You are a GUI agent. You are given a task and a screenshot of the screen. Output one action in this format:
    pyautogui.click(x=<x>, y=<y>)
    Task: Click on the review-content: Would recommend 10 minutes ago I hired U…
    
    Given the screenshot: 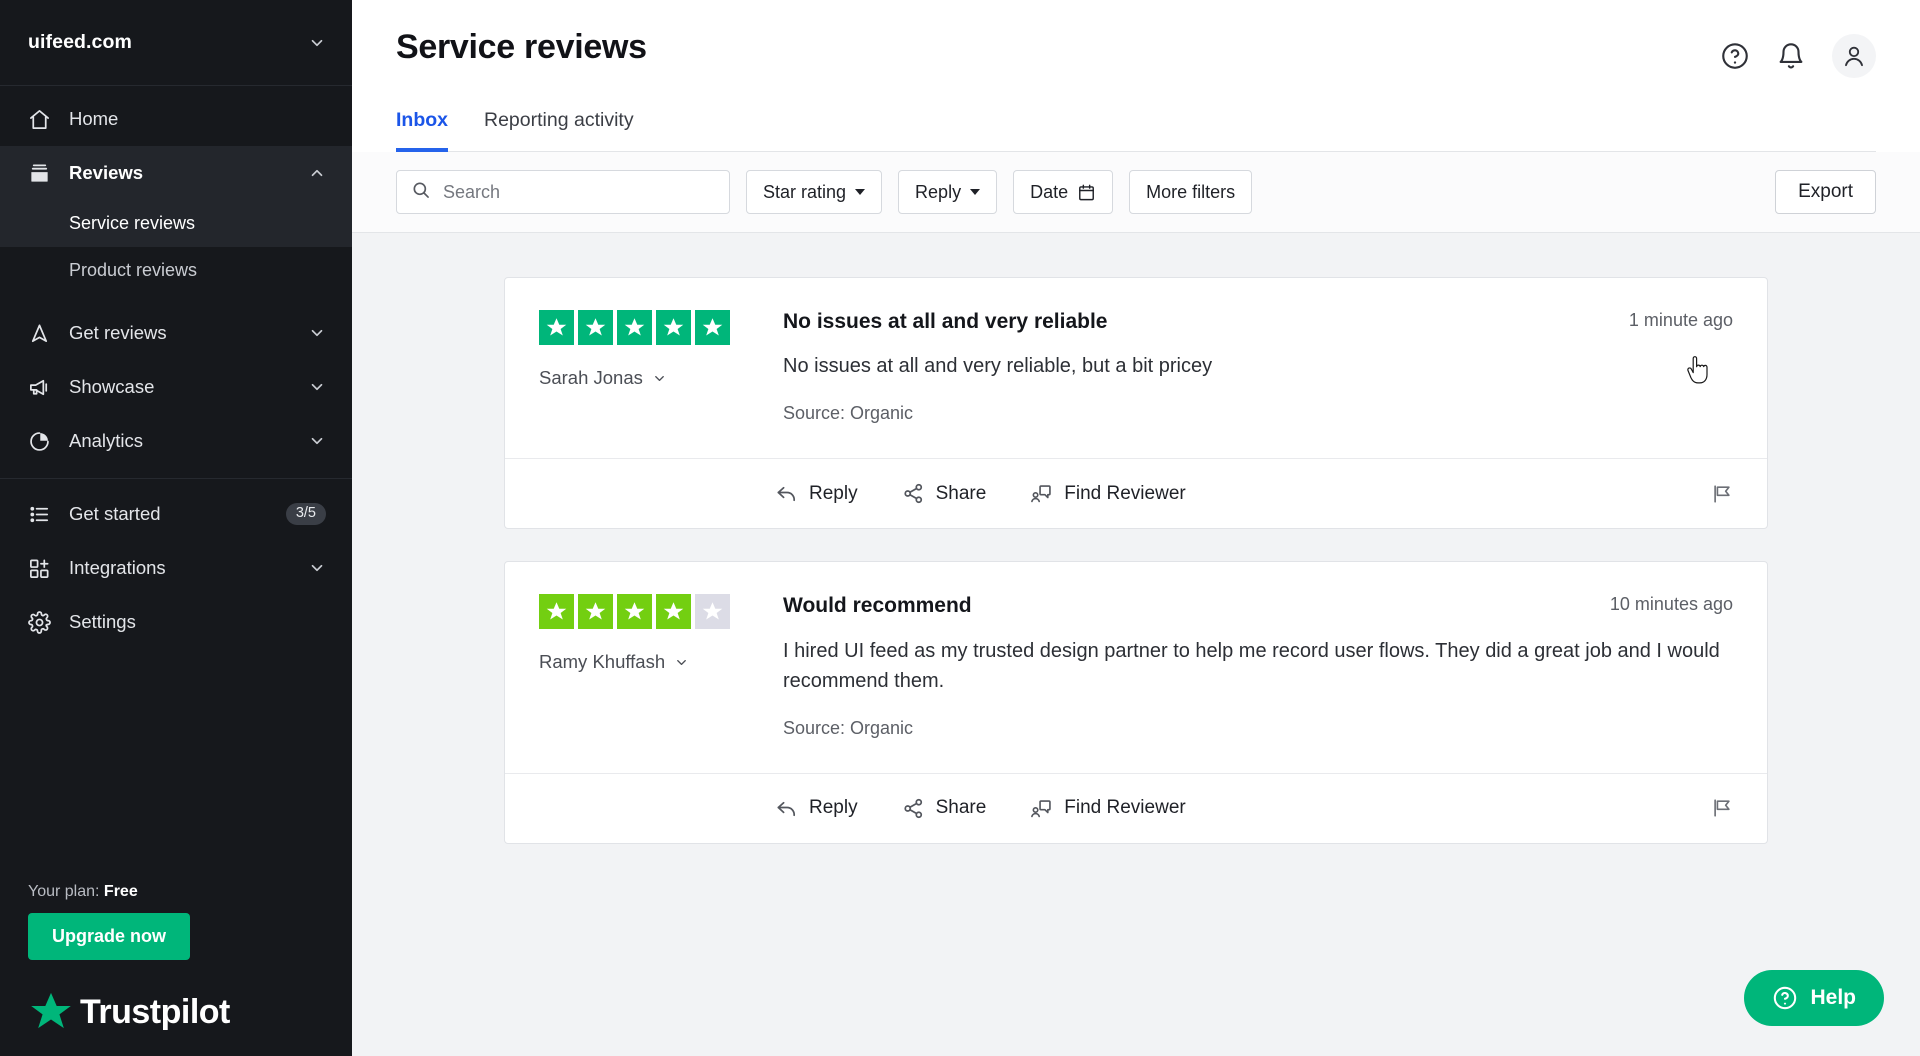 What is the action you would take?
    pyautogui.click(x=1258, y=665)
    